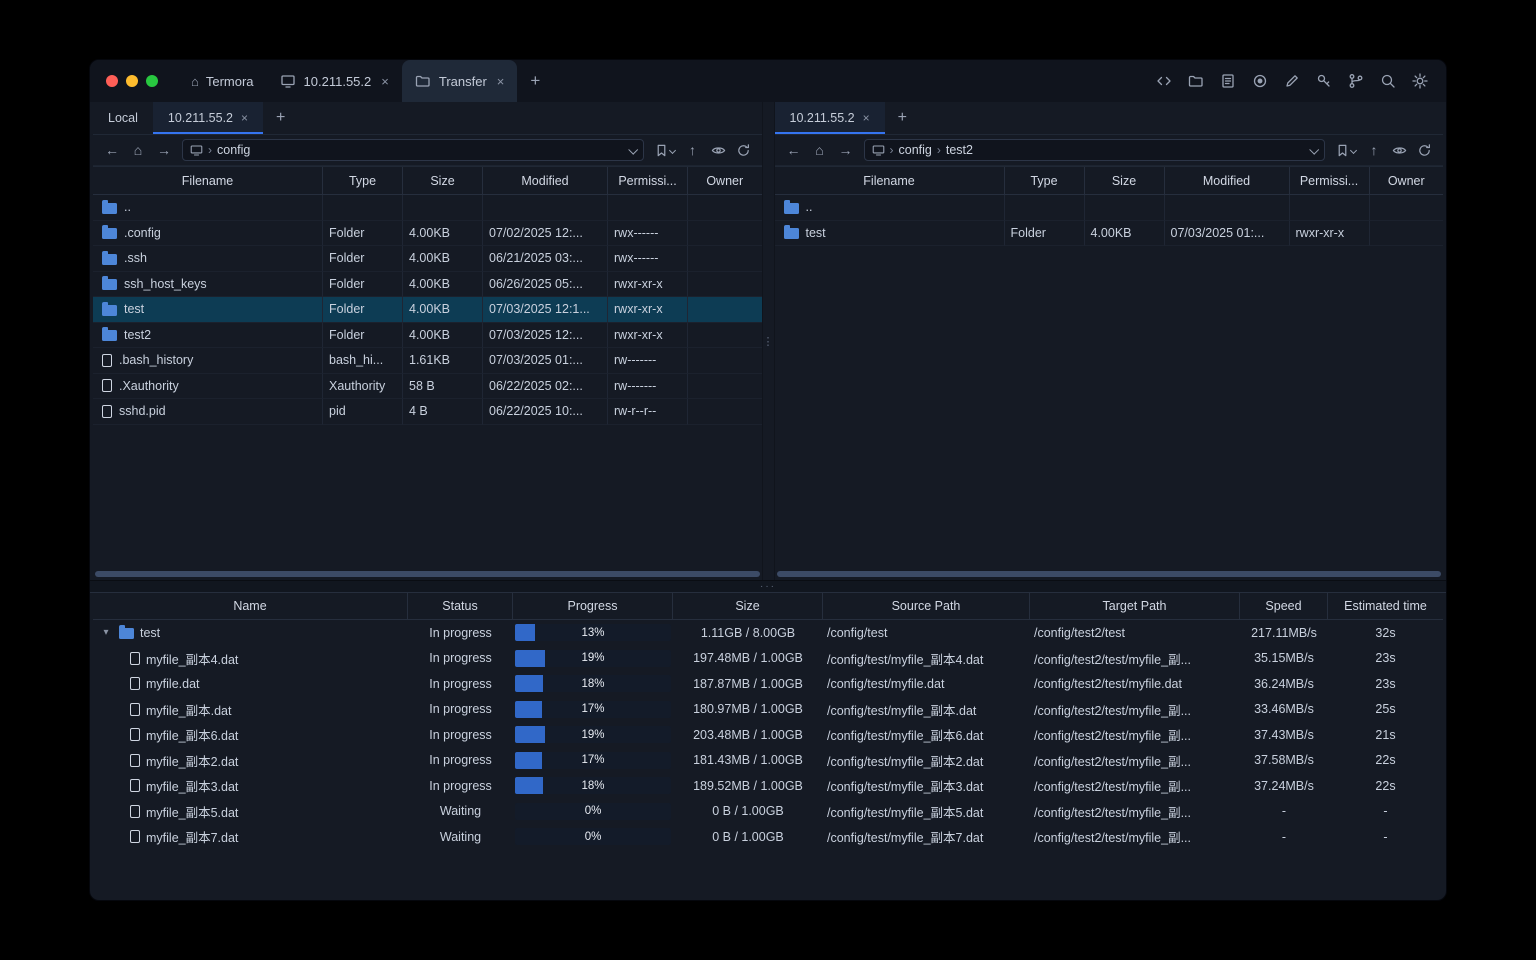 The height and width of the screenshot is (960, 1536). Describe the element at coordinates (1227, 81) in the screenshot. I see `log-icon` at that location.